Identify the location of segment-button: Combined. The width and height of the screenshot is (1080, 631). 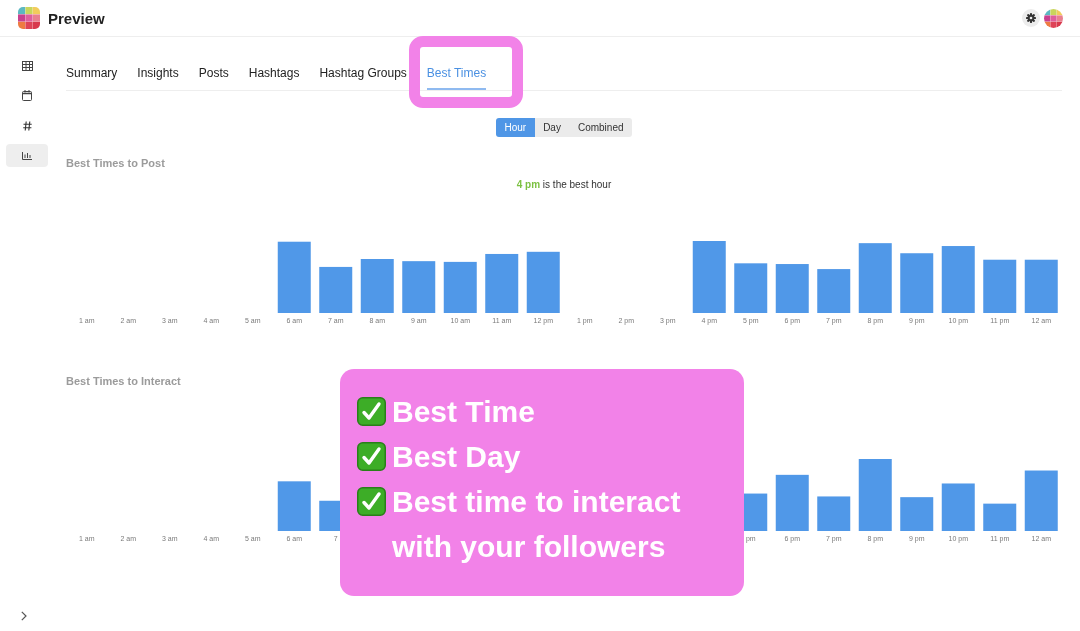
(601, 127).